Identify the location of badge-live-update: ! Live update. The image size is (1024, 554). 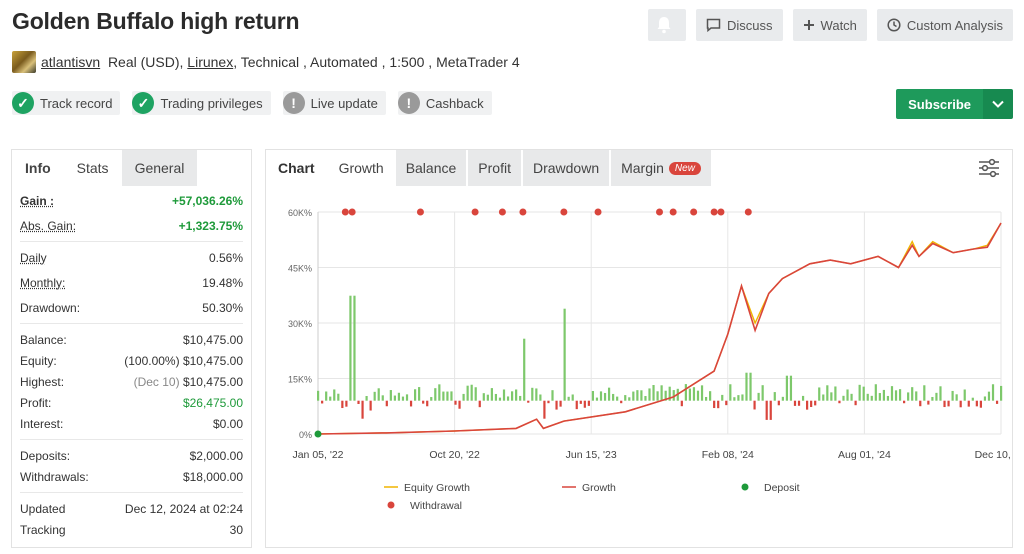
(334, 103).